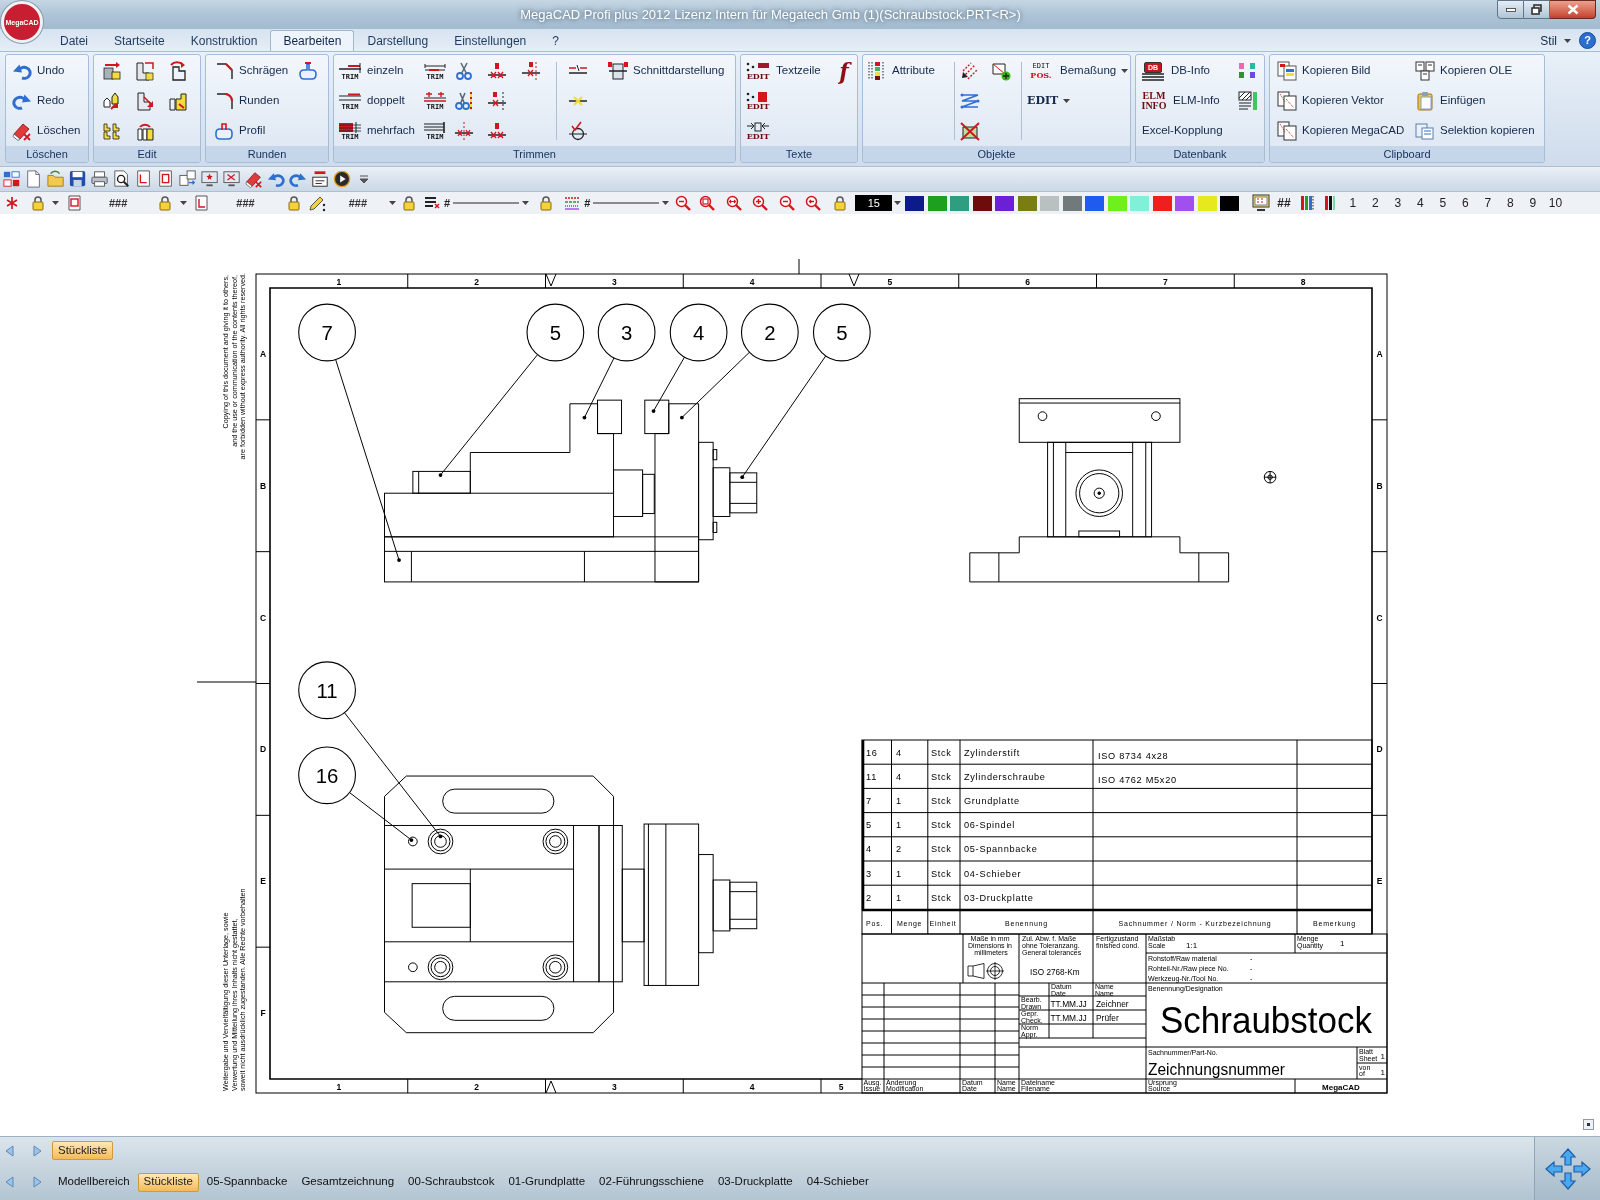 The height and width of the screenshot is (1200, 1600). Describe the element at coordinates (139, 40) in the screenshot. I see `menu-tab: Startseite` at that location.